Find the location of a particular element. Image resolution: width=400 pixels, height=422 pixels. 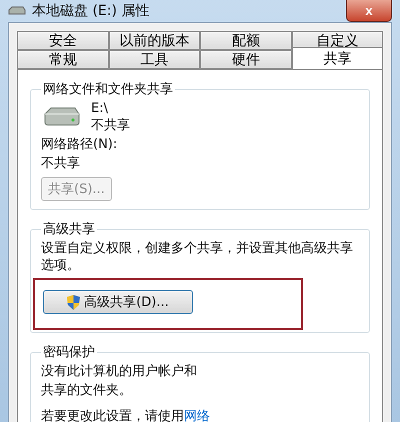

description-text: 没有此计算机的用户帐户和 is located at coordinates (119, 371).